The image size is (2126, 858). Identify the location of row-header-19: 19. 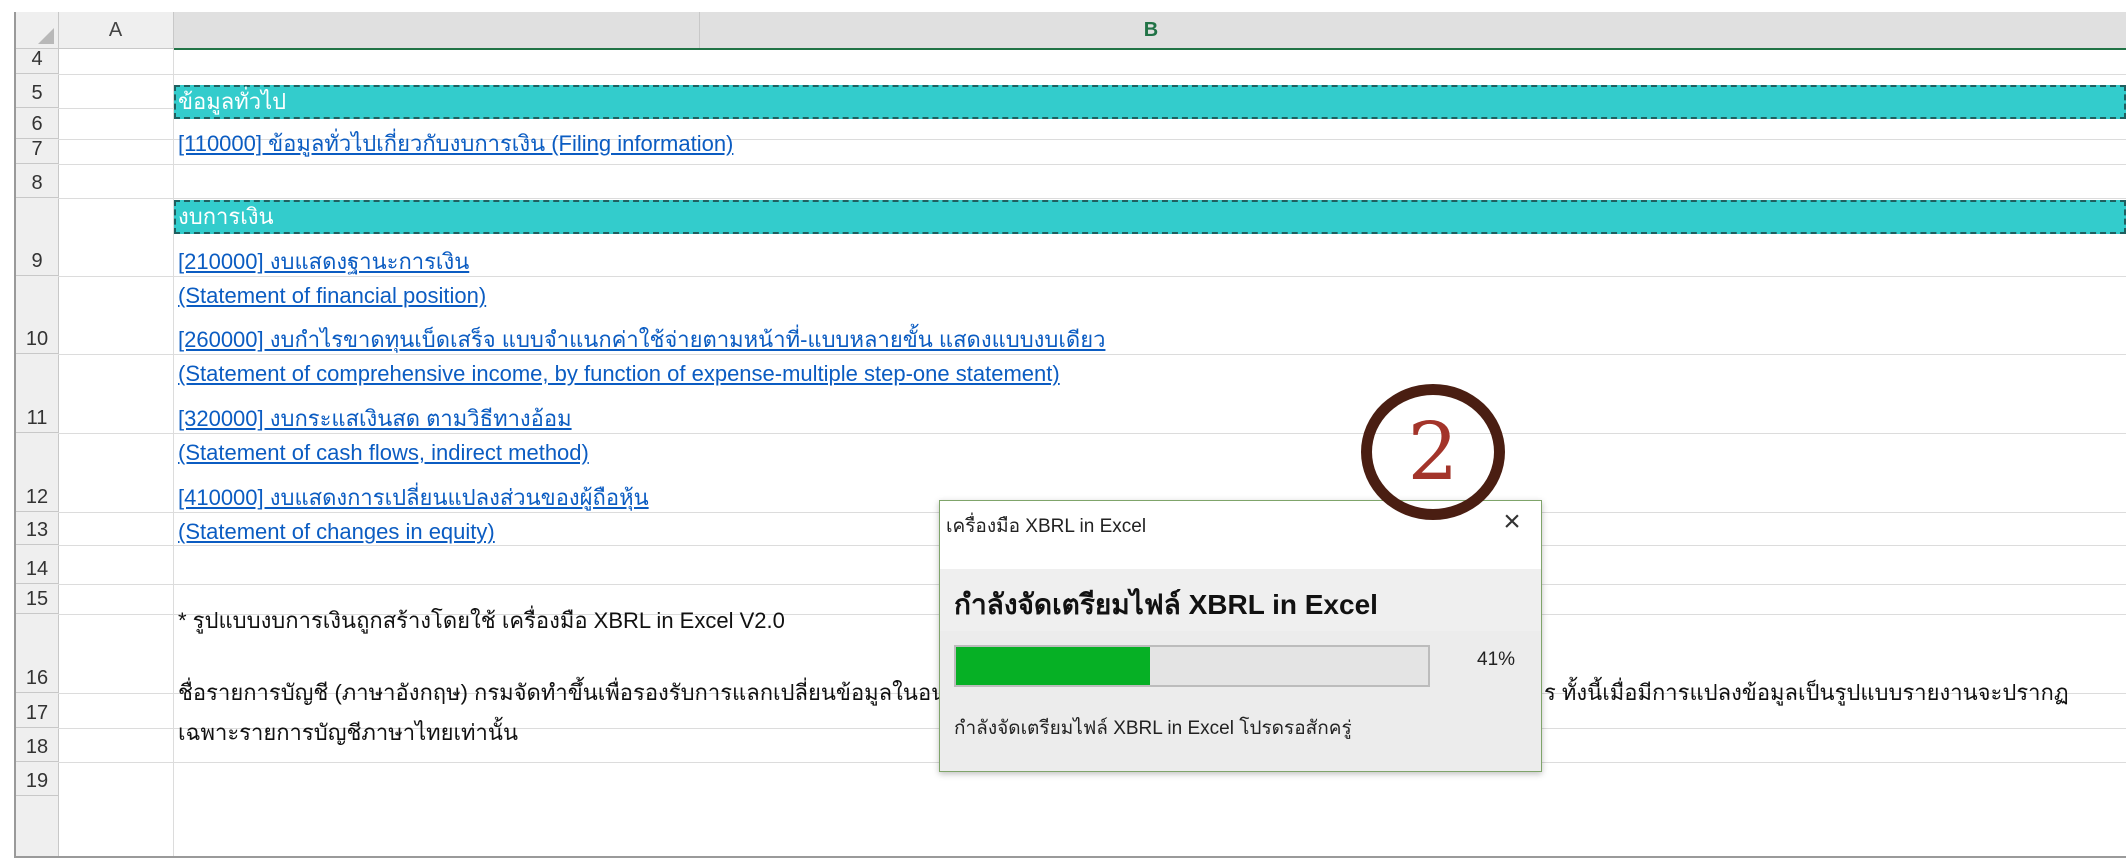
(37, 779).